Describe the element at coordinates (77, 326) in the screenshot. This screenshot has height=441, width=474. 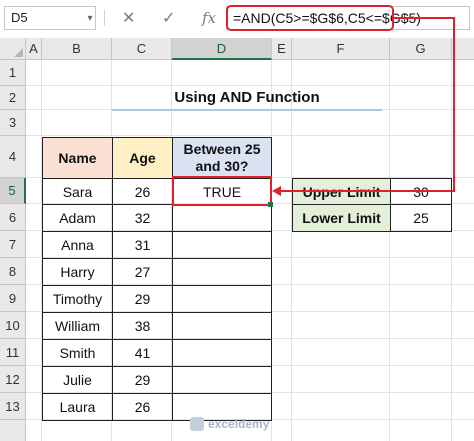
I see `cell-name: William` at that location.